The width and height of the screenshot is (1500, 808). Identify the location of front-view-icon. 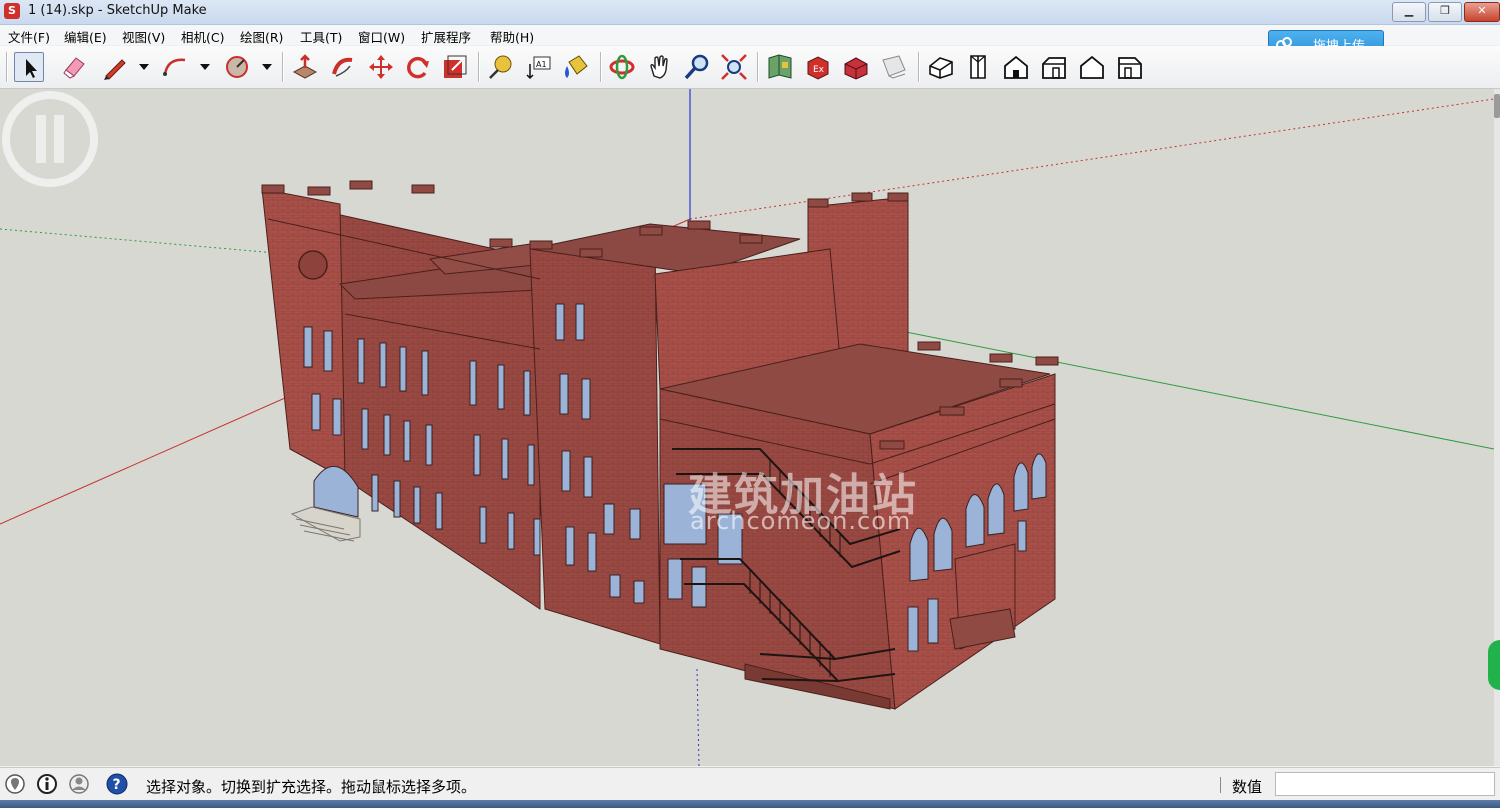
(1016, 67).